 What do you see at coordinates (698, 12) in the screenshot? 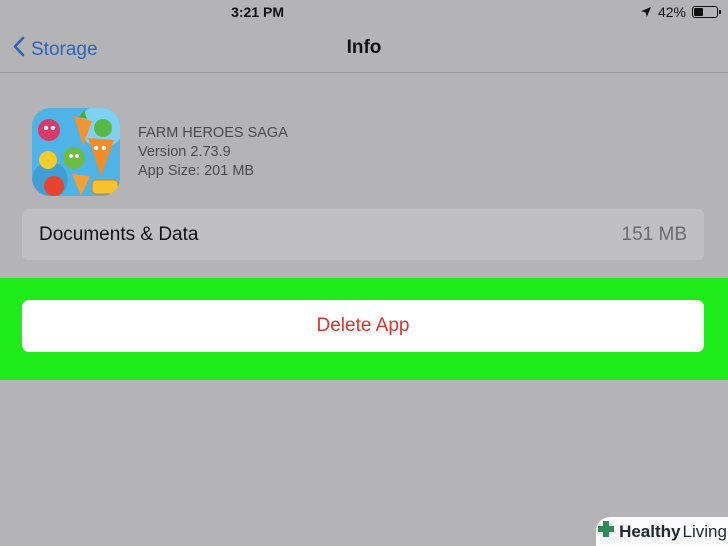
I see `battery-fill` at bounding box center [698, 12].